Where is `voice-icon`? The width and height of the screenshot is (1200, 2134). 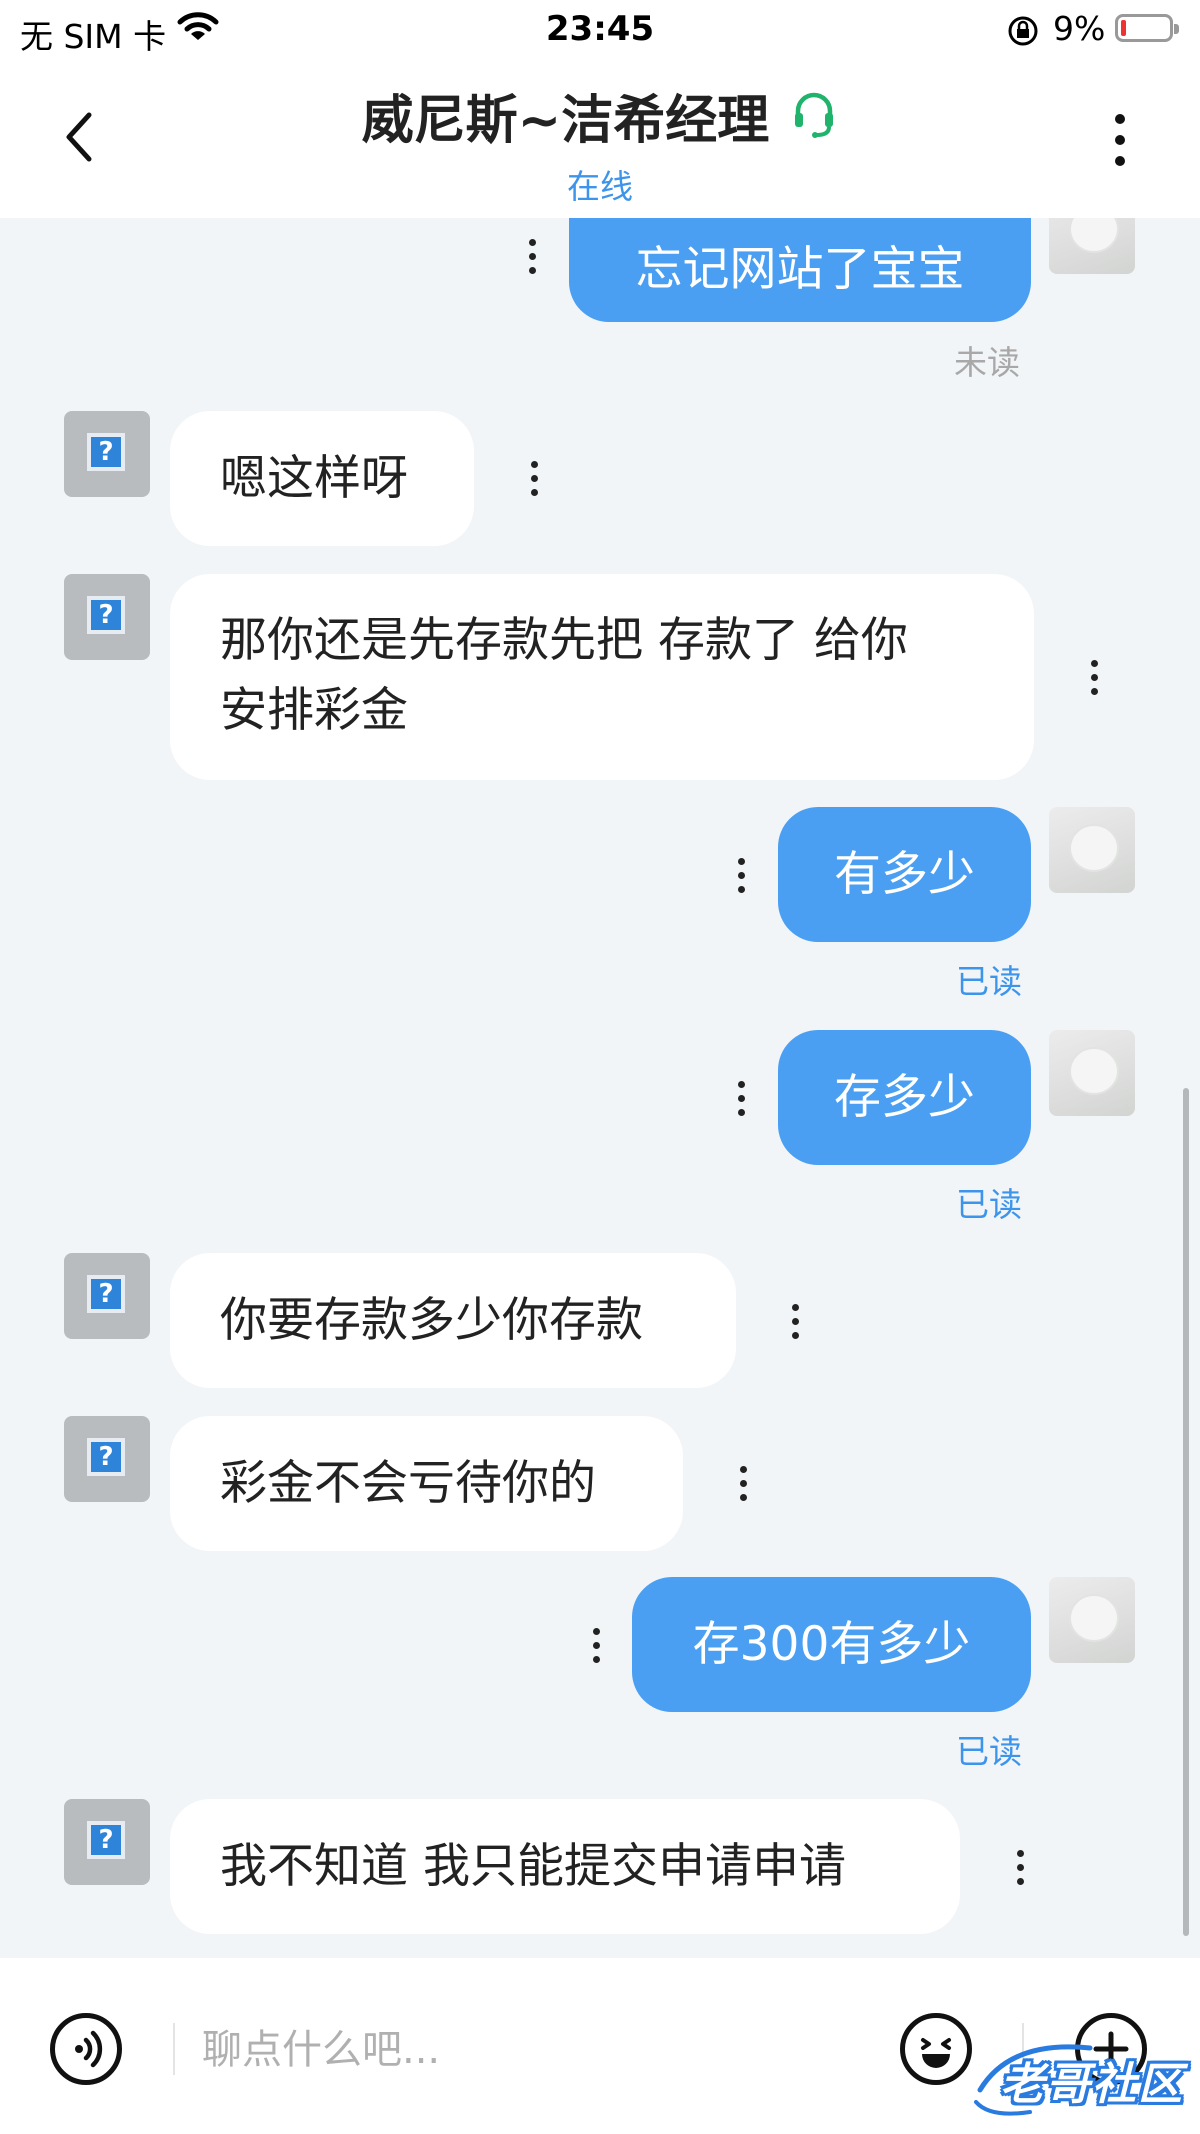 voice-icon is located at coordinates (86, 2049).